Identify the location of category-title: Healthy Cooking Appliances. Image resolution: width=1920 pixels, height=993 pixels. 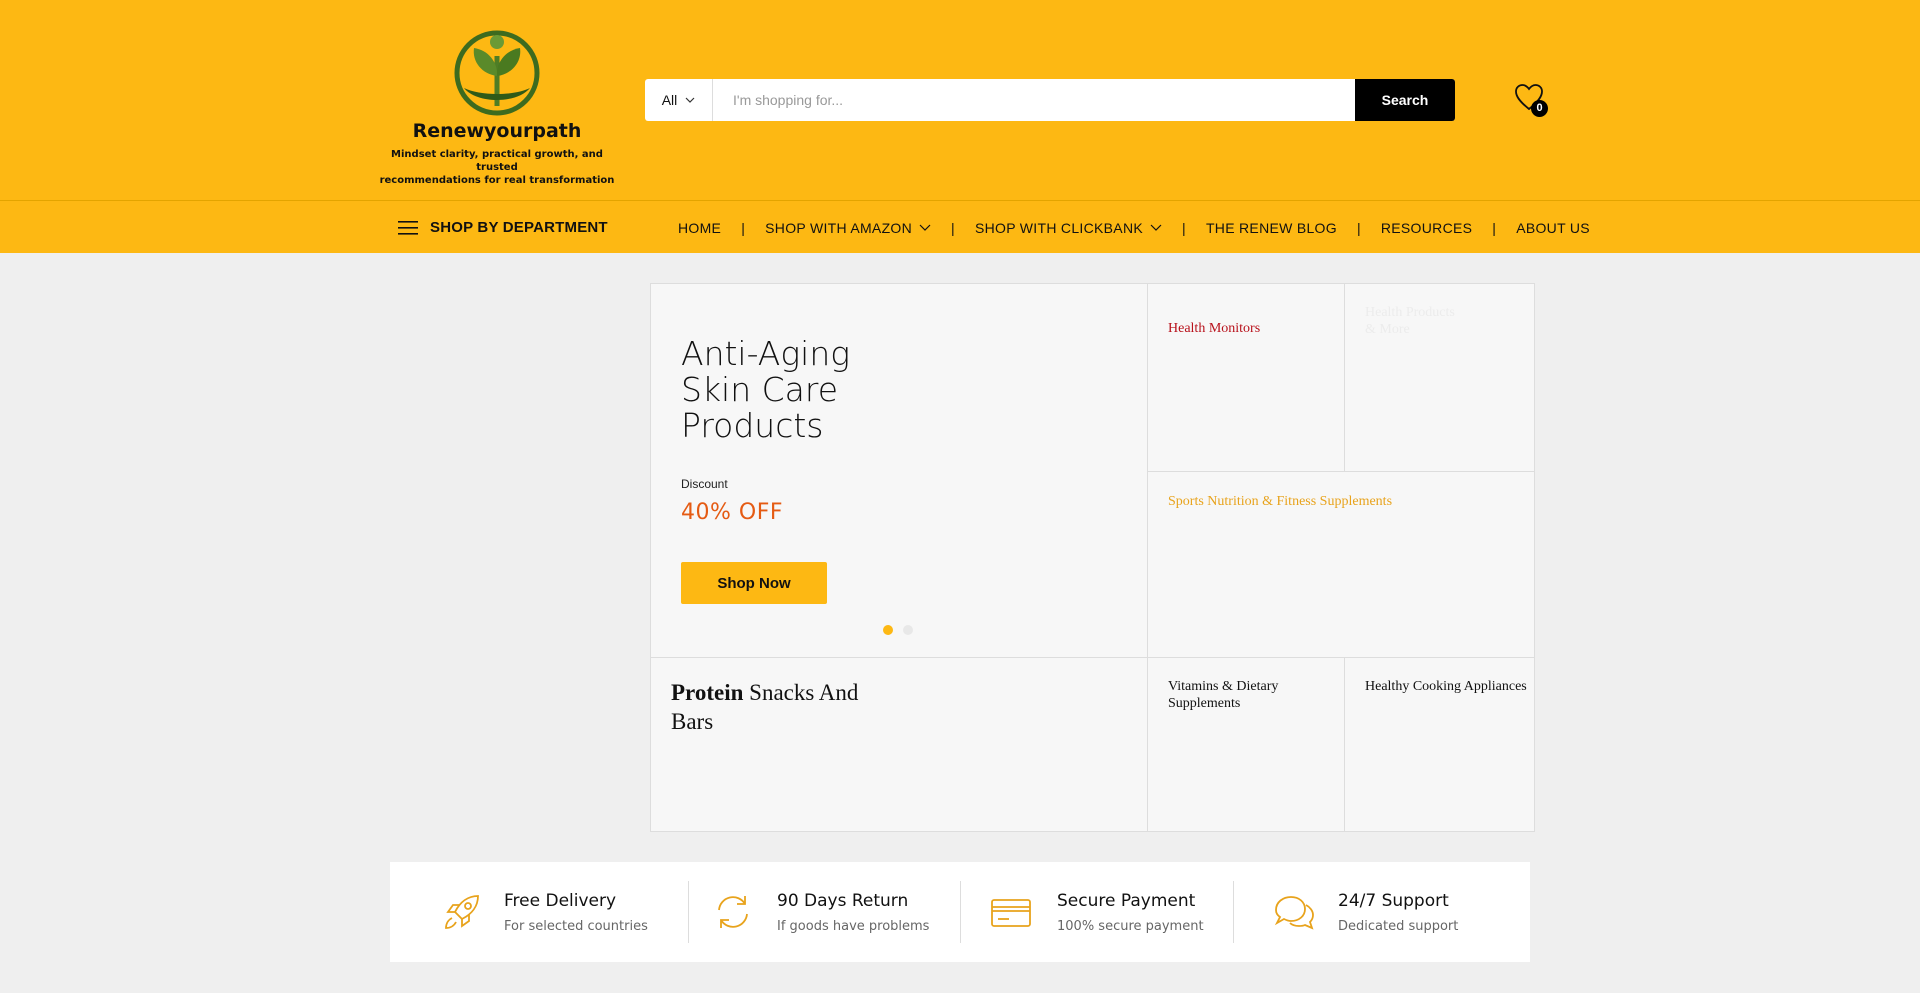
(1450, 686).